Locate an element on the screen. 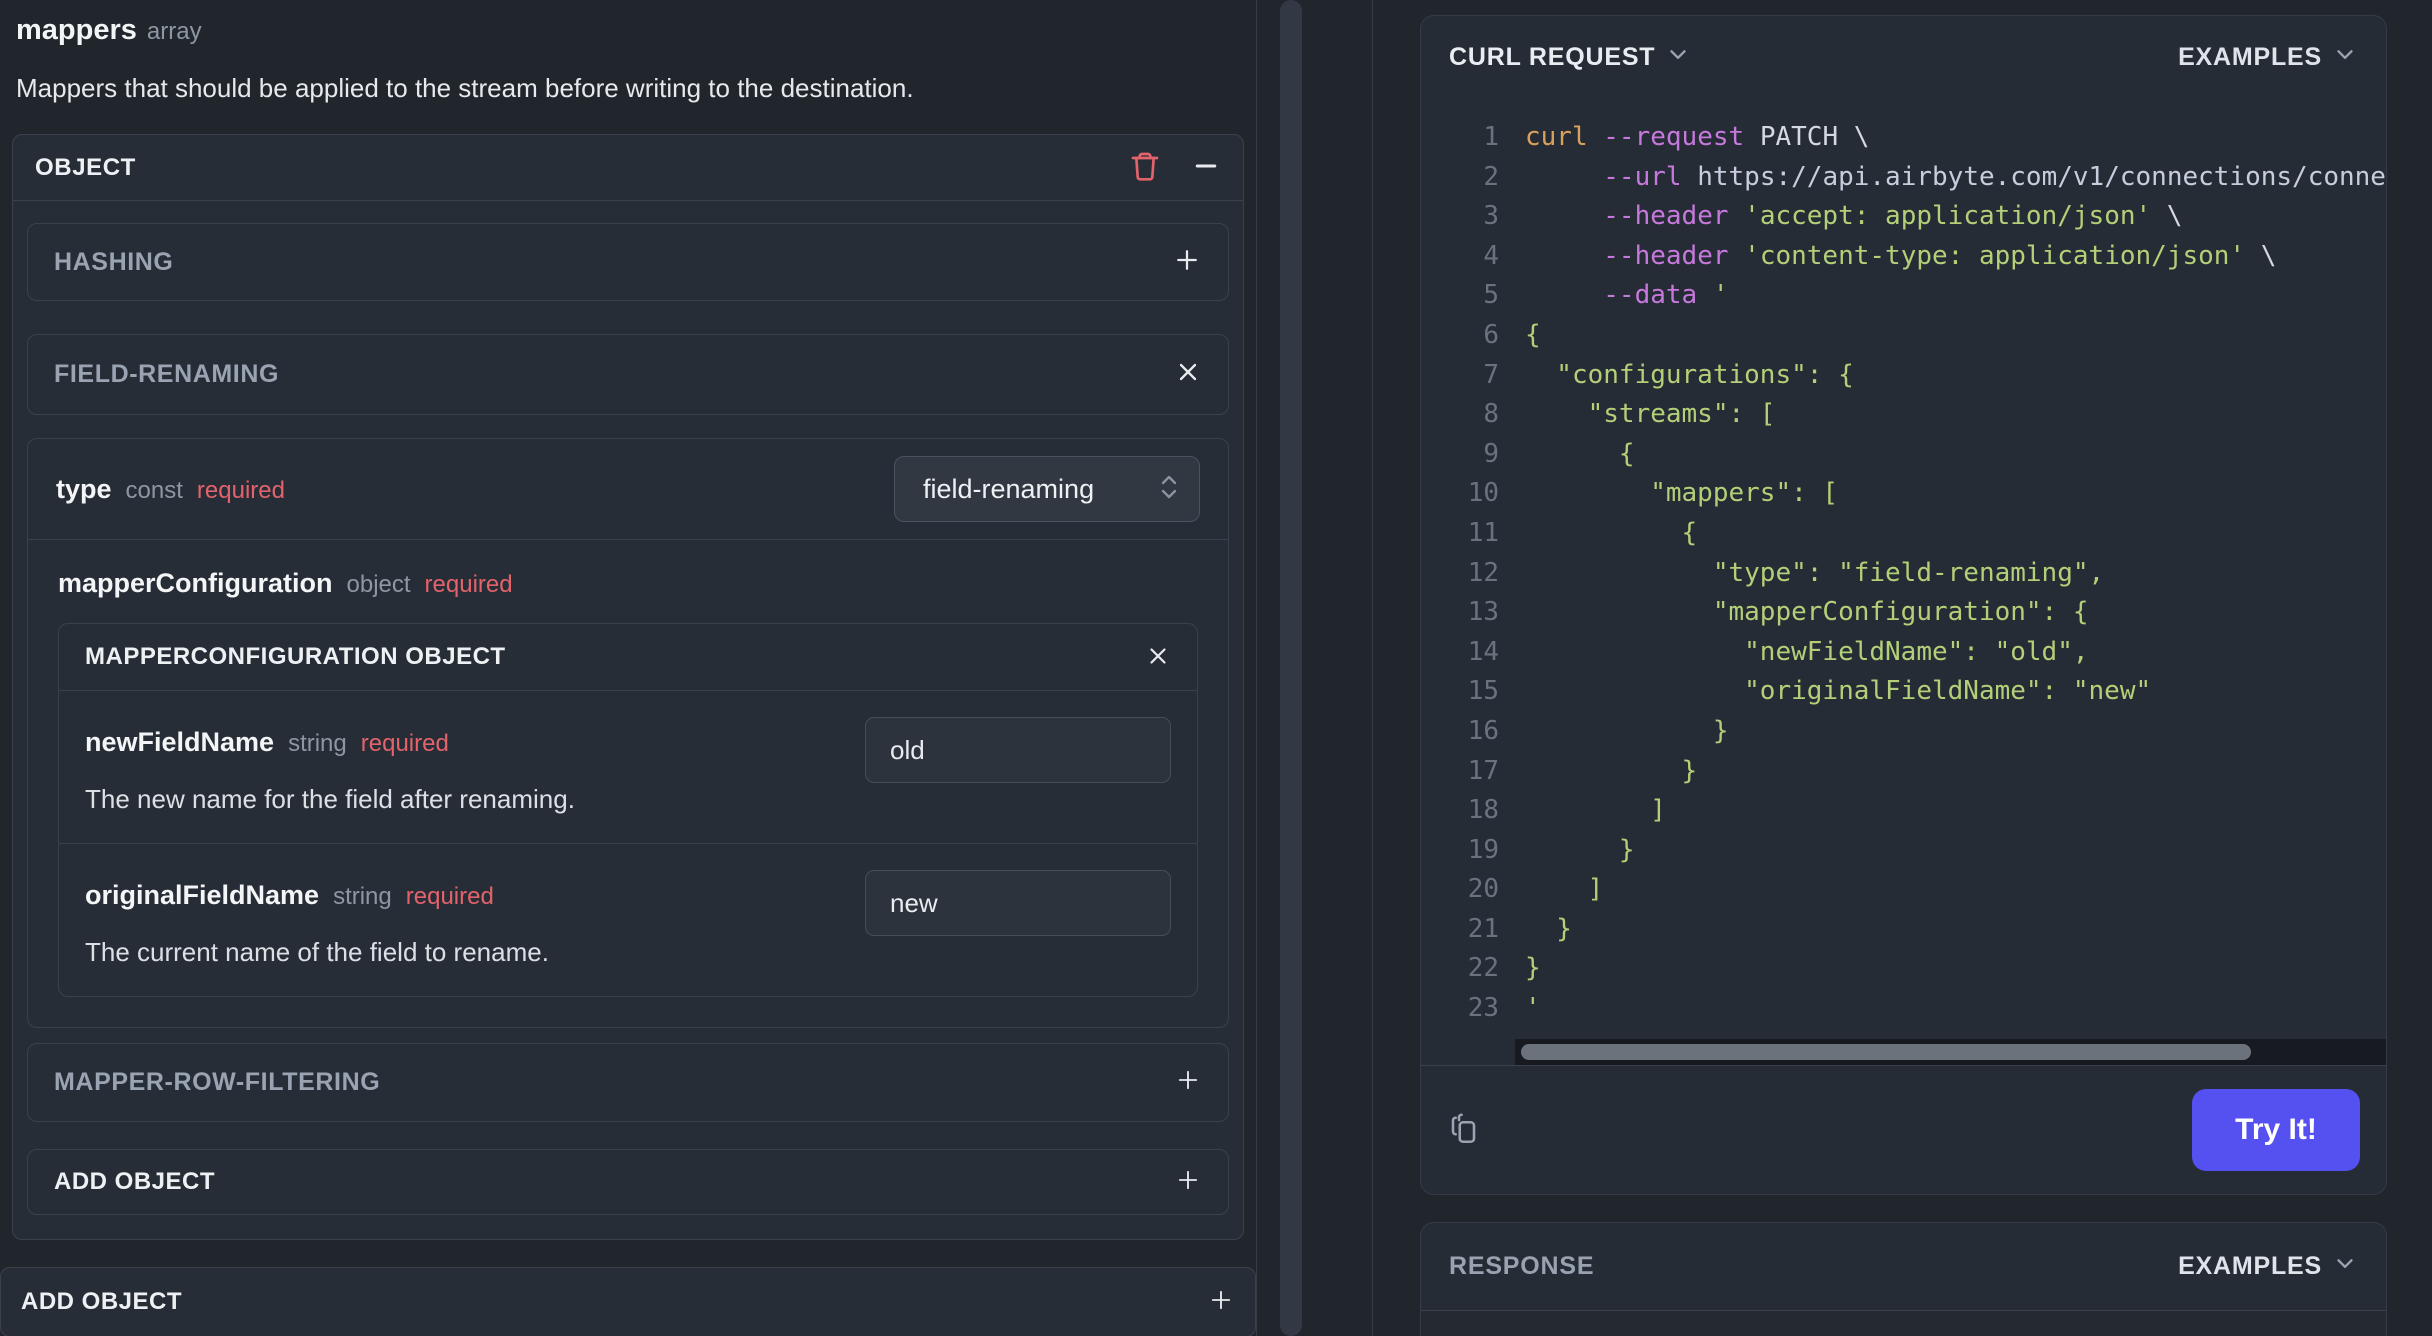 This screenshot has height=1336, width=2432. response-body is located at coordinates (1903, 1323).